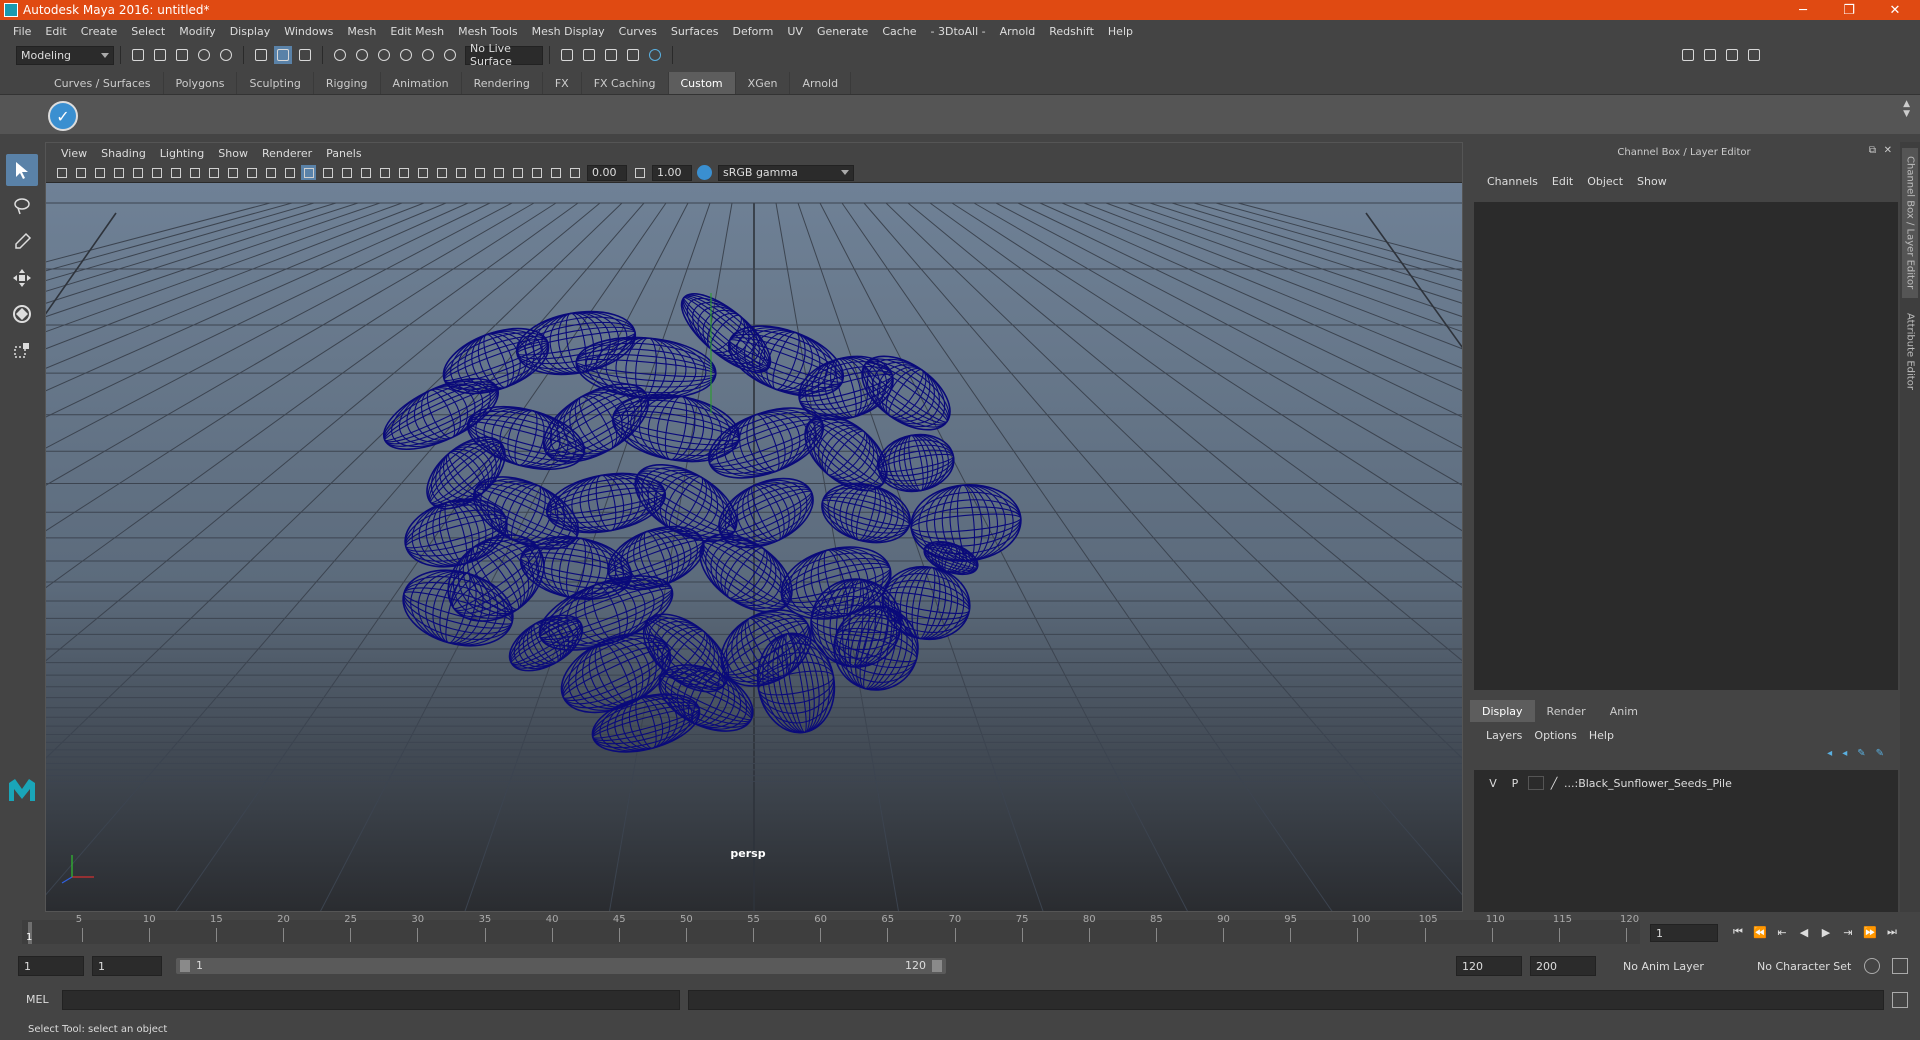 This screenshot has height=1040, width=1920. I want to click on float-panel-icon: ⧉, so click(1872, 150).